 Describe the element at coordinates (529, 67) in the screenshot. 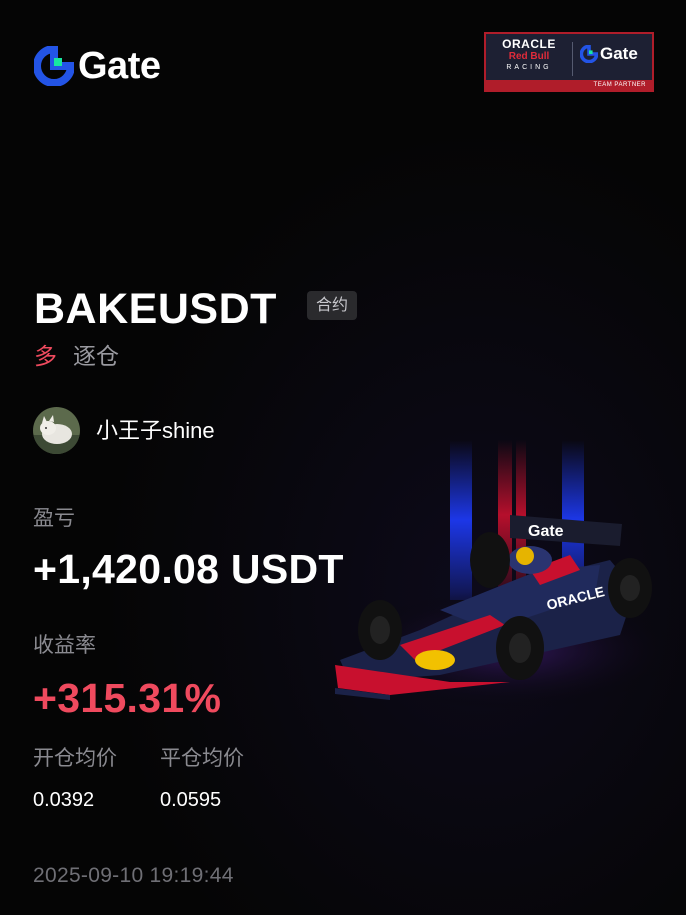

I see `racing-text: RACING` at that location.